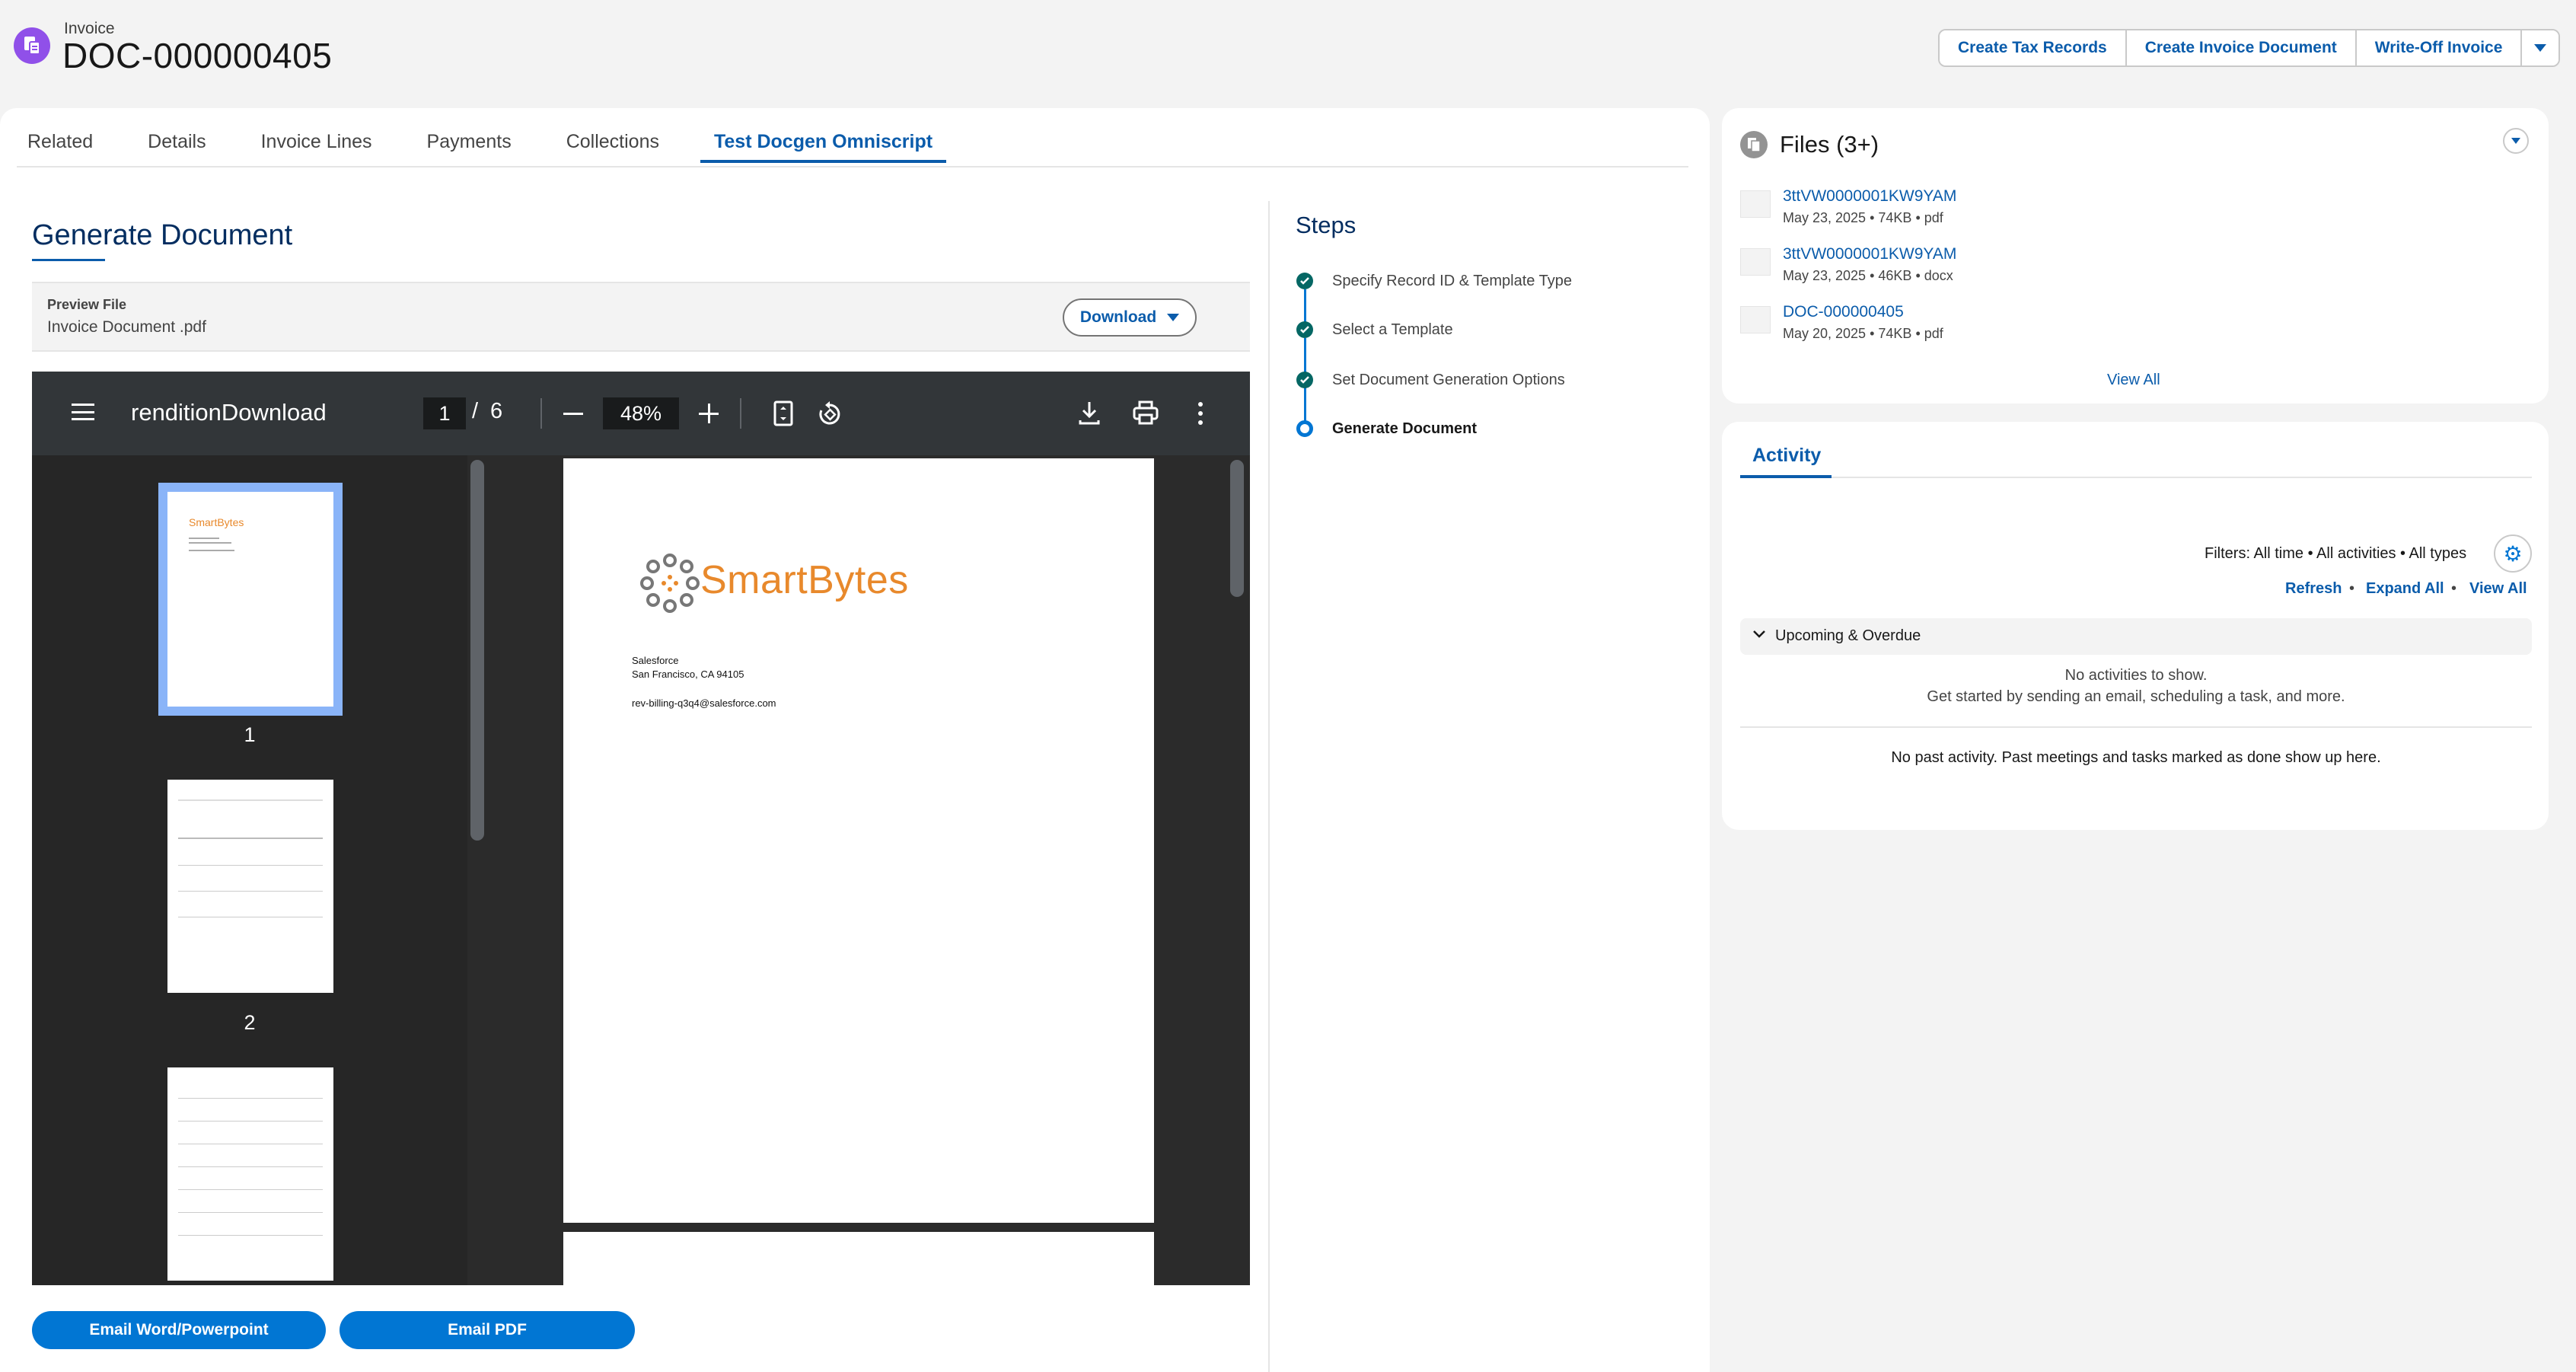 The height and width of the screenshot is (1372, 2576). Describe the element at coordinates (469, 149) in the screenshot. I see `tab-payments: Payments` at that location.